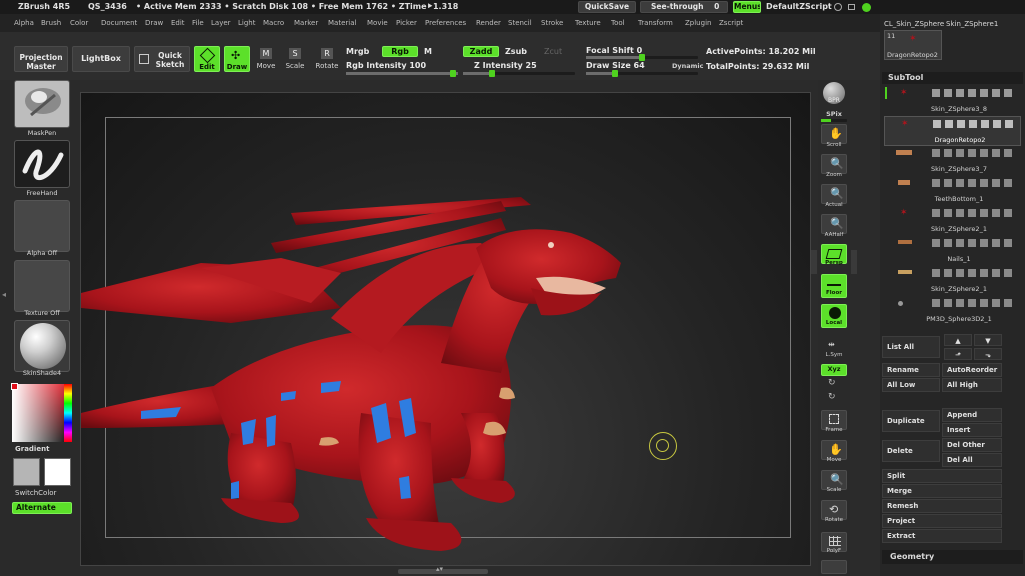 This screenshot has height=576, width=1025. I want to click on menu-movie: Movie, so click(377, 23).